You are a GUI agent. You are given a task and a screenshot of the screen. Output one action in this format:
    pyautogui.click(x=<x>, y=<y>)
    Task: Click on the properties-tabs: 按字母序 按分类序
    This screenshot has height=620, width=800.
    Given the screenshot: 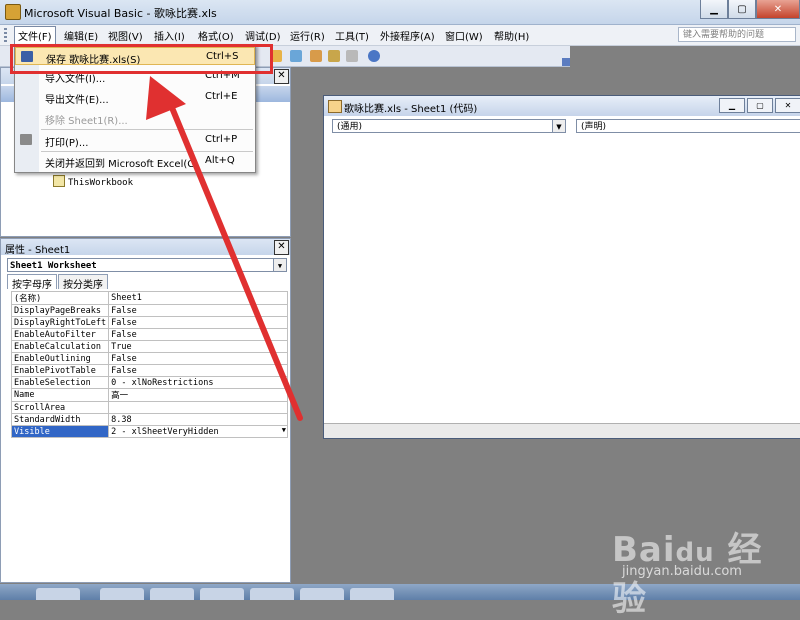 What is the action you would take?
    pyautogui.click(x=58, y=282)
    